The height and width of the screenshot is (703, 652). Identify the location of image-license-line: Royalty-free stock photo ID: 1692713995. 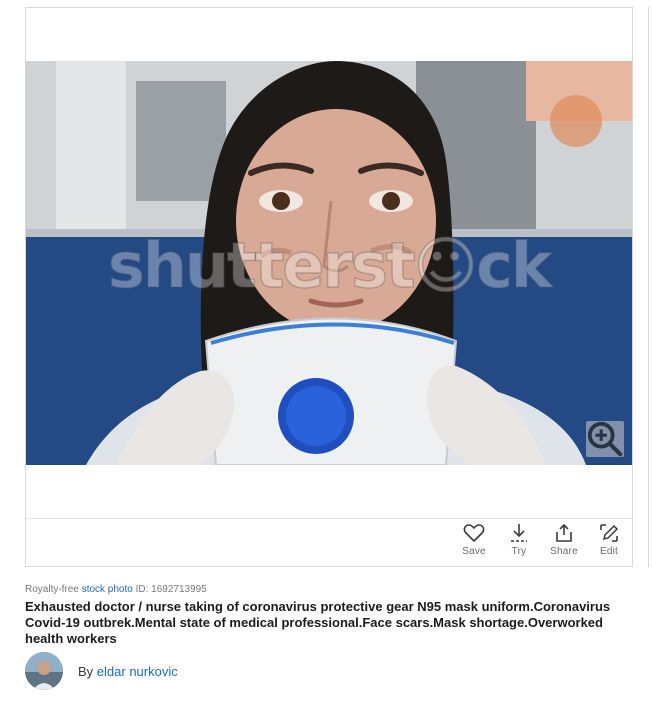
(325, 589).